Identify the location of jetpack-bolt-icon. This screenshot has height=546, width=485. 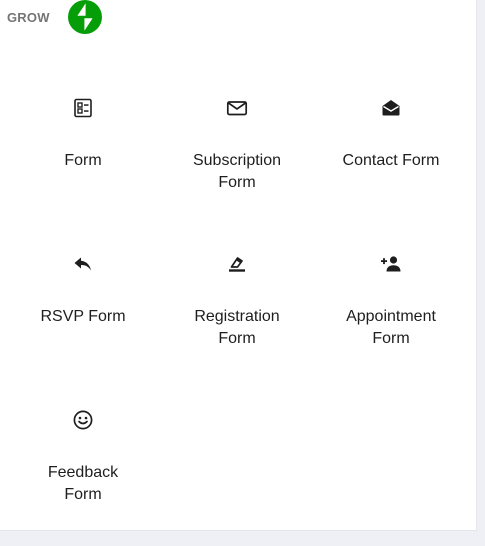
(84, 17).